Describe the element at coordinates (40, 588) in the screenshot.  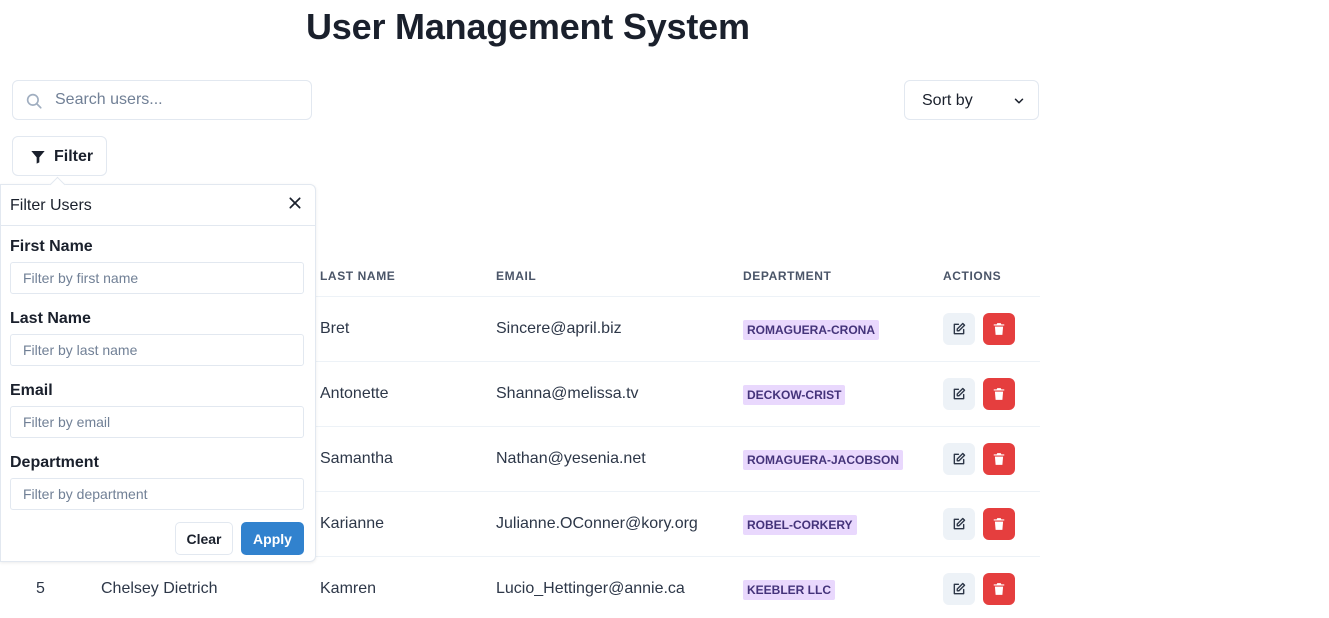
I see `cell-id: 5` at that location.